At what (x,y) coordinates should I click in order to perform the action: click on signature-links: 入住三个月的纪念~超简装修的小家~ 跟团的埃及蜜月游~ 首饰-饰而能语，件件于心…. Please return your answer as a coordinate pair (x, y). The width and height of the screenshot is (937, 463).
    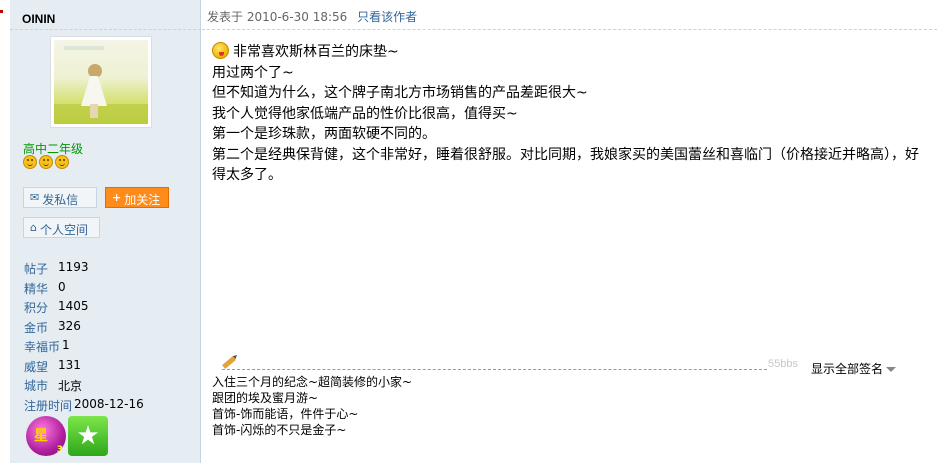
    Looking at the image, I should click on (312, 406).